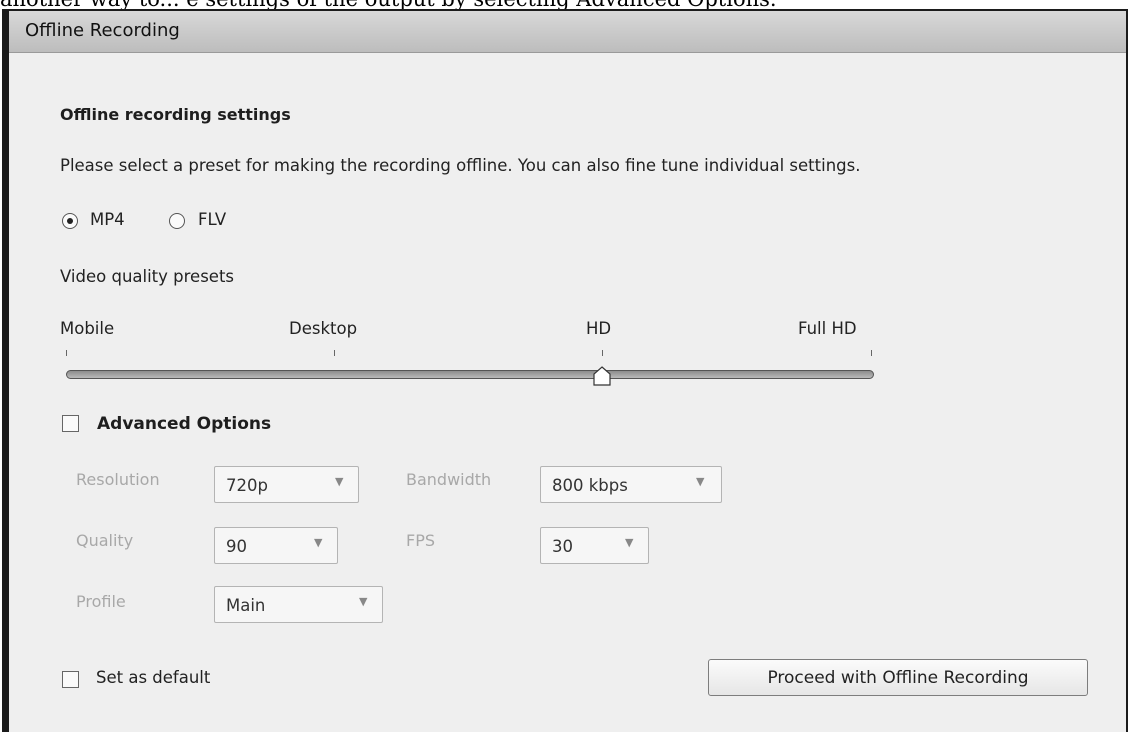 The height and width of the screenshot is (732, 1133). What do you see at coordinates (236, 546) in the screenshot?
I see `quality-value: 90` at bounding box center [236, 546].